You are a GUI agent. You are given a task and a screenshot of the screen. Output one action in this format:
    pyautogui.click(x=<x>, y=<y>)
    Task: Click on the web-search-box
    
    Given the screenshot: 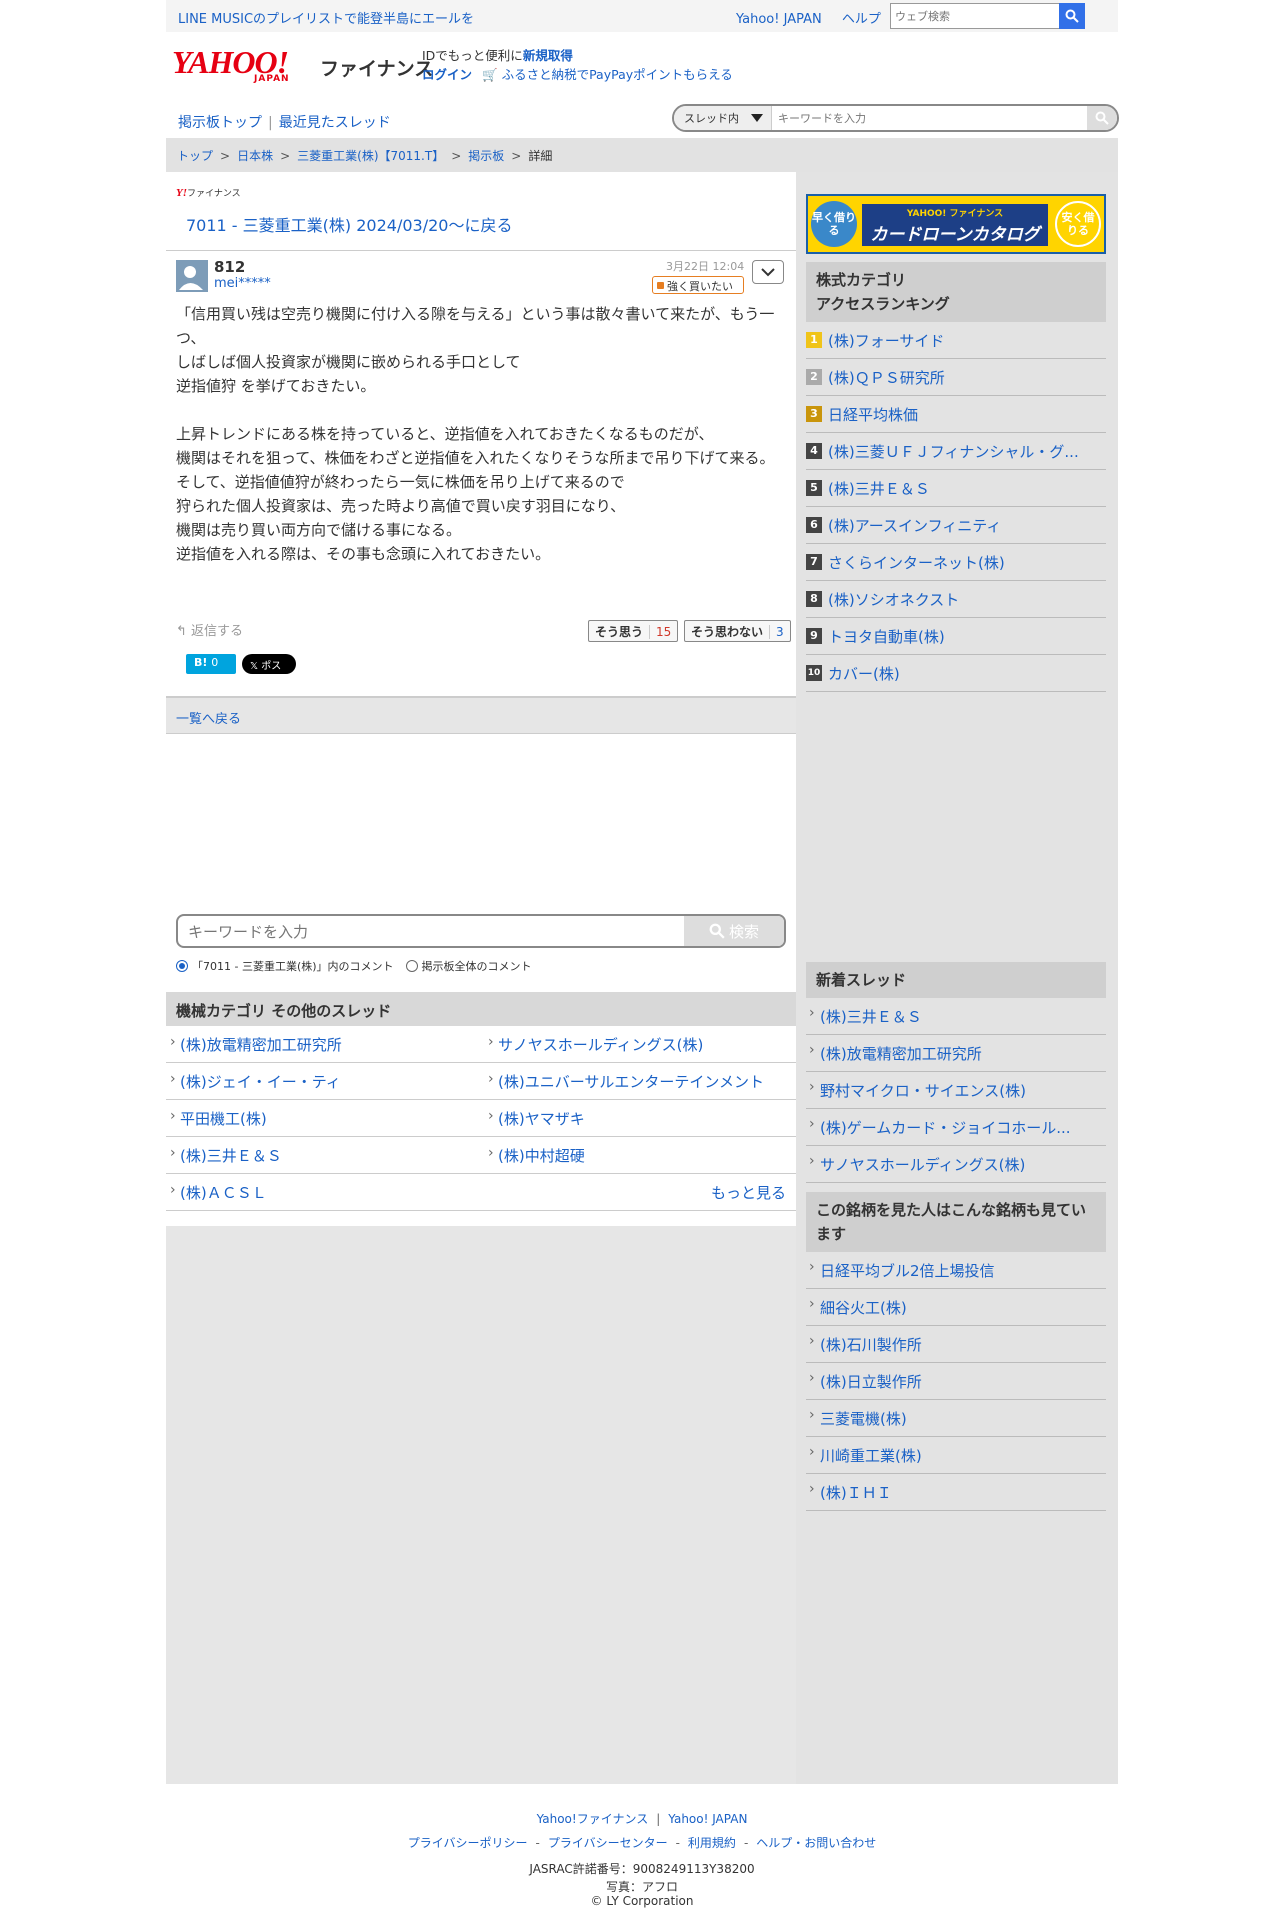 What is the action you would take?
    pyautogui.click(x=987, y=16)
    